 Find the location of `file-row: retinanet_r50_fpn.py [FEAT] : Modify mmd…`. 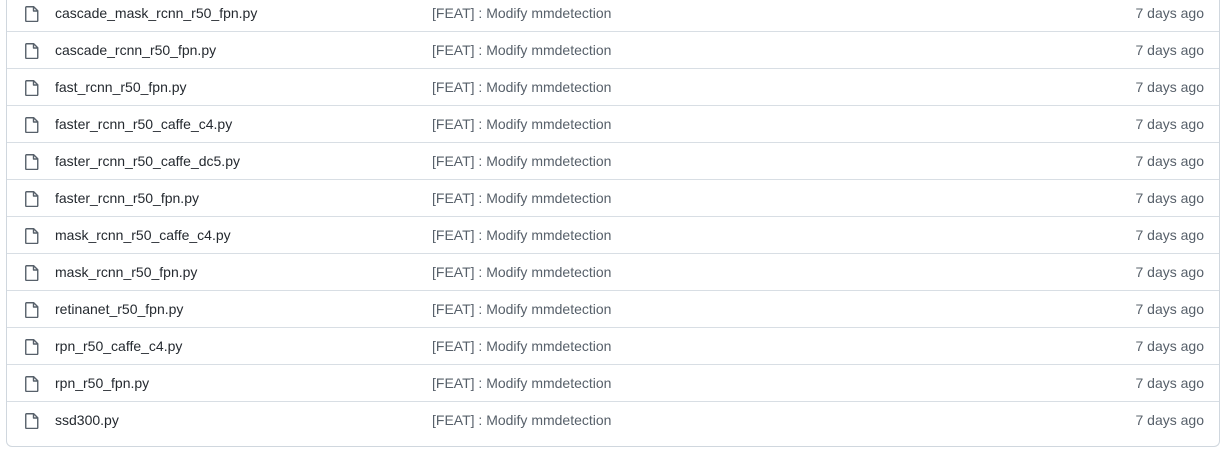

file-row: retinanet_r50_fpn.py [FEAT] : Modify mmd… is located at coordinates (613, 308).